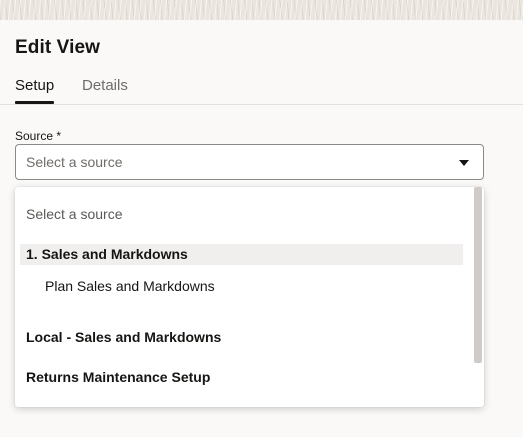  I want to click on tabs-divider, so click(261, 104).